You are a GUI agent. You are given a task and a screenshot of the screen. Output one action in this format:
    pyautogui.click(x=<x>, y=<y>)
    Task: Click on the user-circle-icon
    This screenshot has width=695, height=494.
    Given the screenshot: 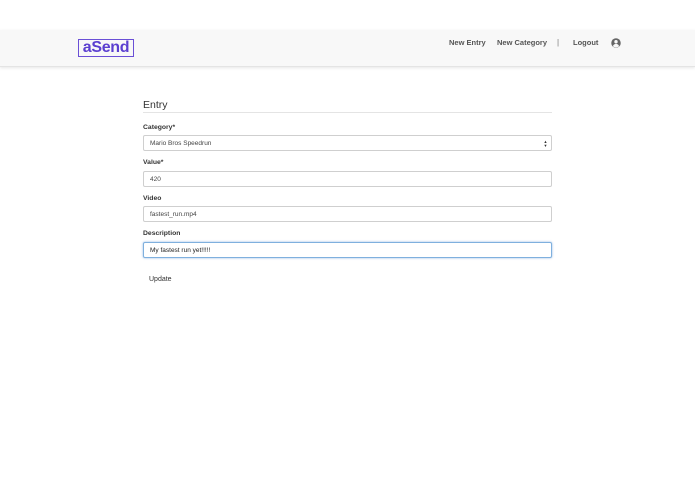 What is the action you would take?
    pyautogui.click(x=616, y=43)
    